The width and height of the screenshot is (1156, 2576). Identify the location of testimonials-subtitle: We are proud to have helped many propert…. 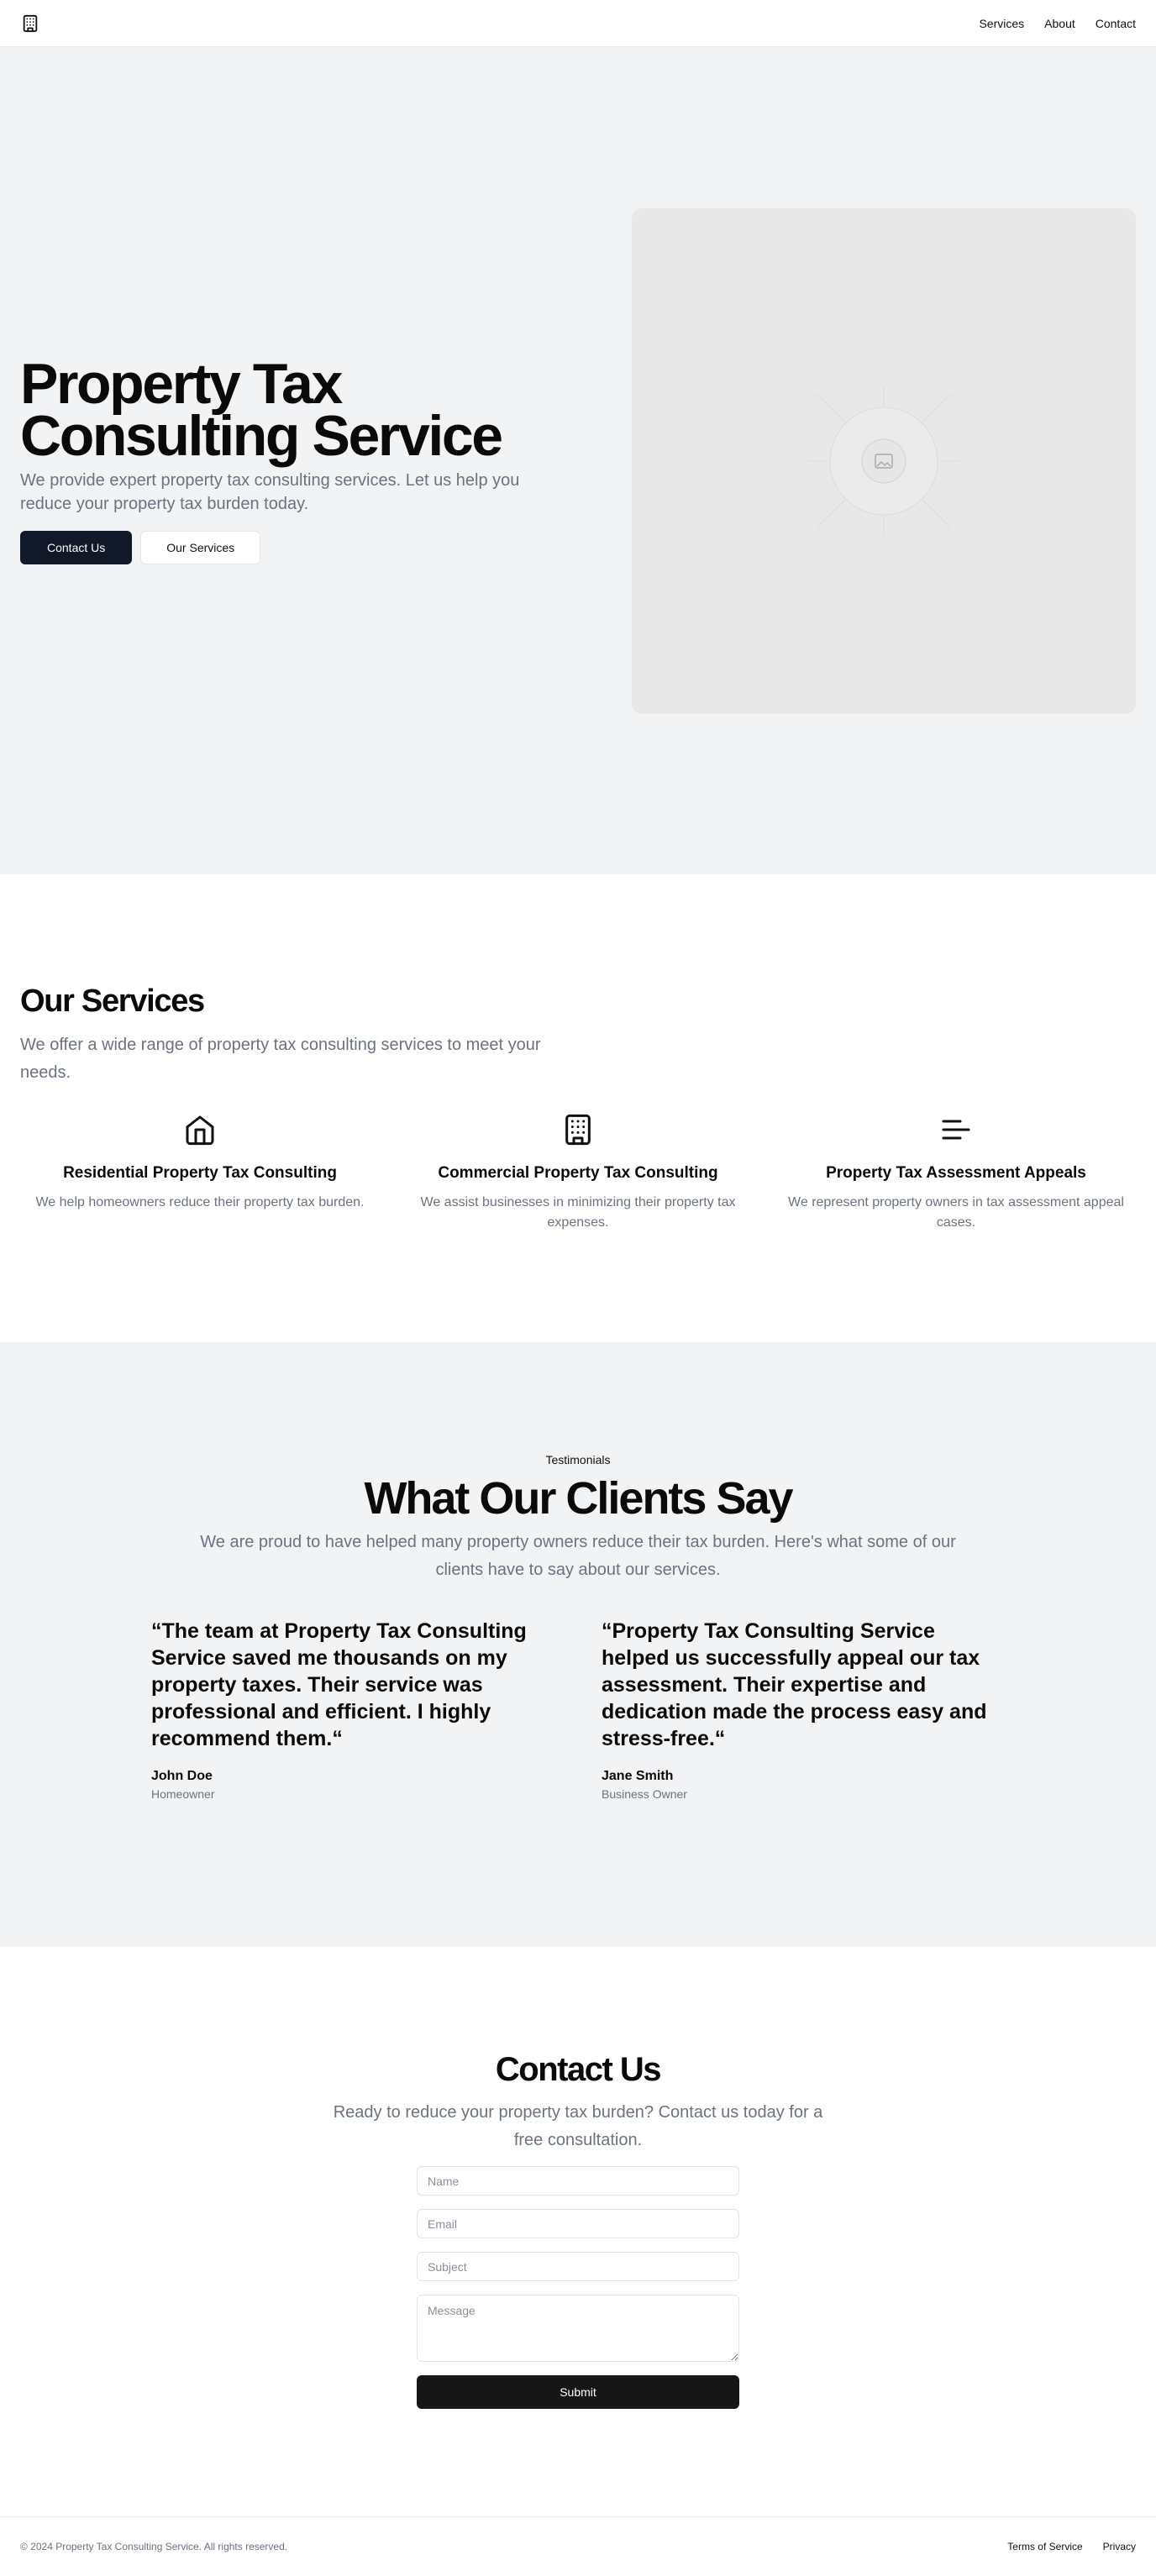
(578, 1556).